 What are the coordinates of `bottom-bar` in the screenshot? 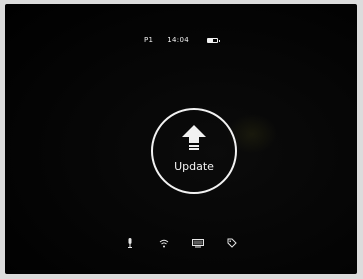 It's located at (181, 243).